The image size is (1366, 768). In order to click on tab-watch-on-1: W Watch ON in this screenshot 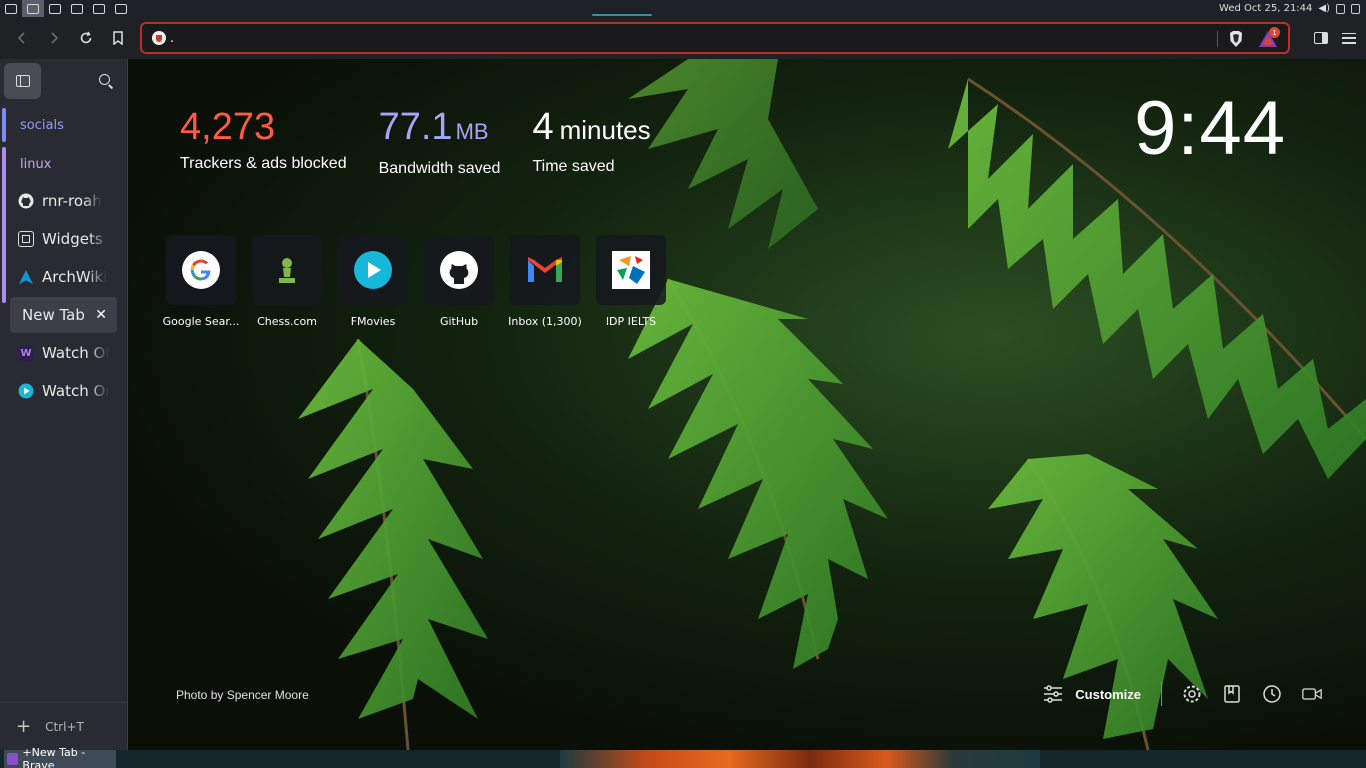, I will do `click(63, 353)`.